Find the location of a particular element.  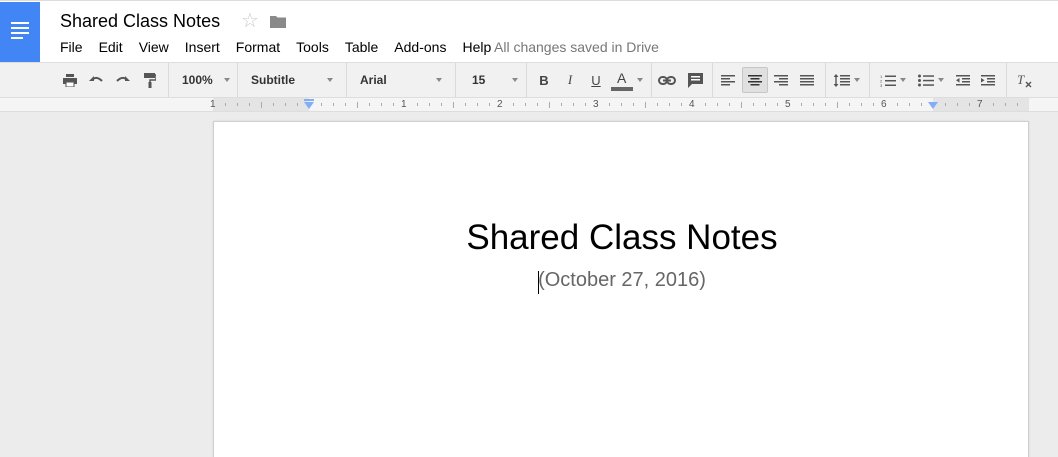

align-right-icon is located at coordinates (781, 79).